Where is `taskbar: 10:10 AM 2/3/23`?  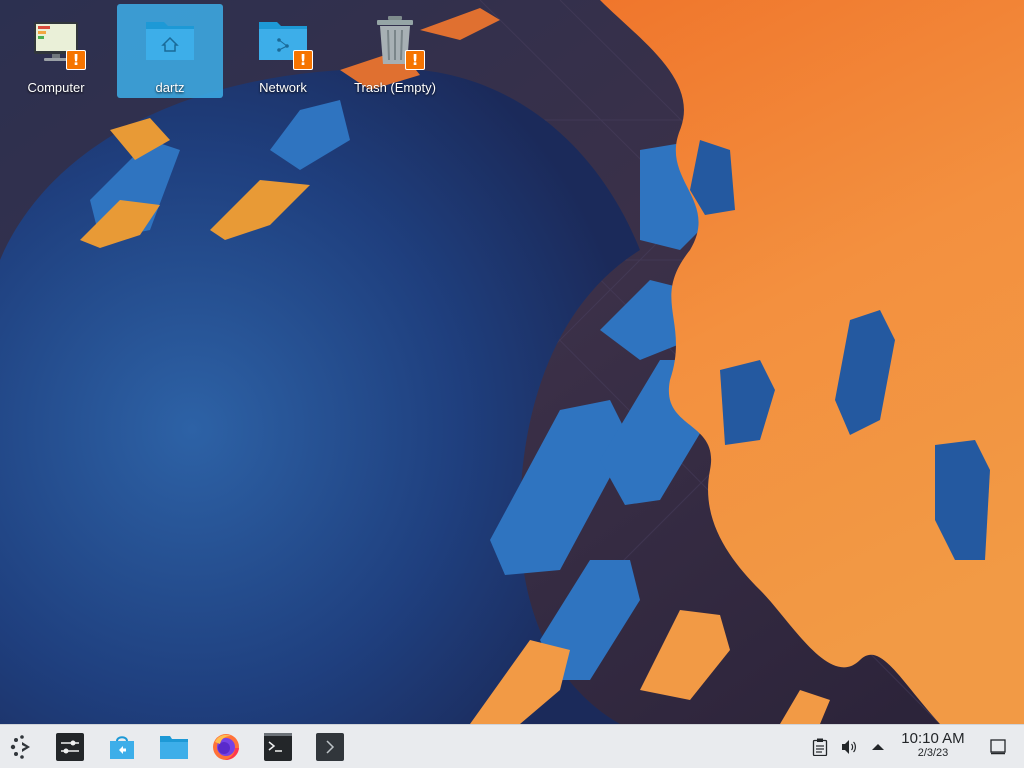 taskbar: 10:10 AM 2/3/23 is located at coordinates (512, 746).